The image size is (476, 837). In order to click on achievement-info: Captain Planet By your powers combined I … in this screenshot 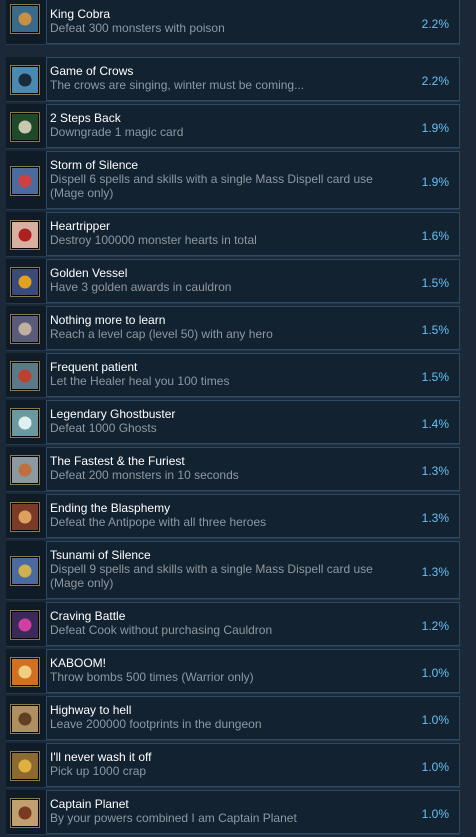, I will do `click(253, 812)`.